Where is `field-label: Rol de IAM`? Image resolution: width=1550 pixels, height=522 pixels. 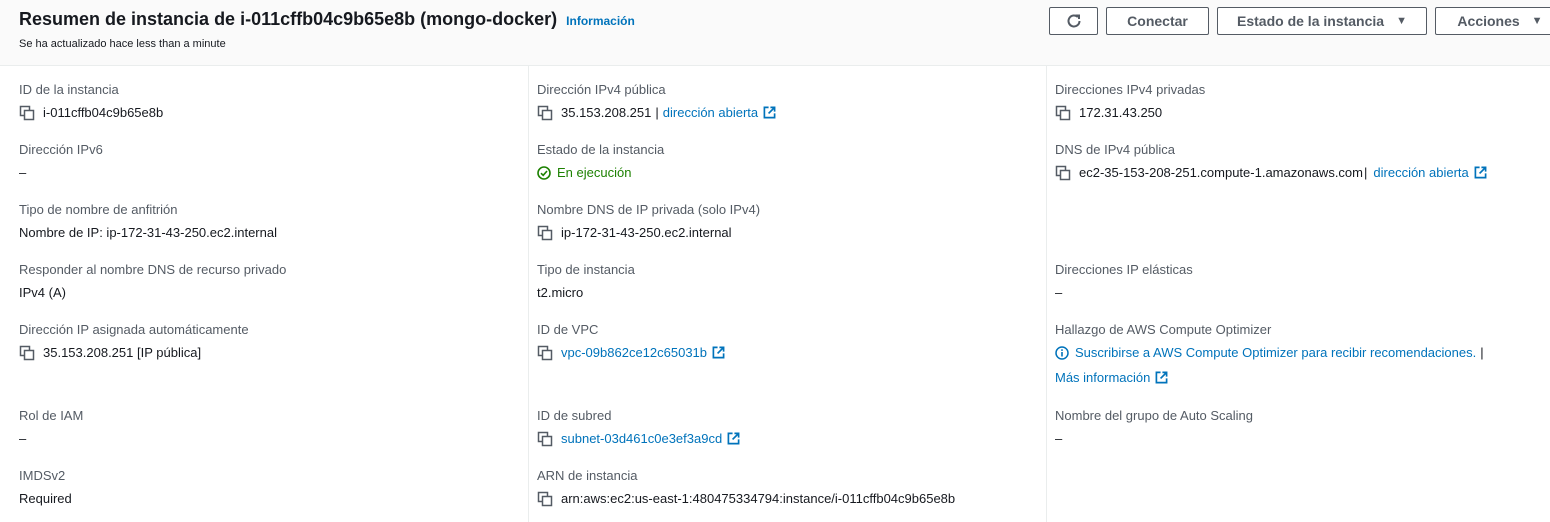 field-label: Rol de IAM is located at coordinates (51, 415).